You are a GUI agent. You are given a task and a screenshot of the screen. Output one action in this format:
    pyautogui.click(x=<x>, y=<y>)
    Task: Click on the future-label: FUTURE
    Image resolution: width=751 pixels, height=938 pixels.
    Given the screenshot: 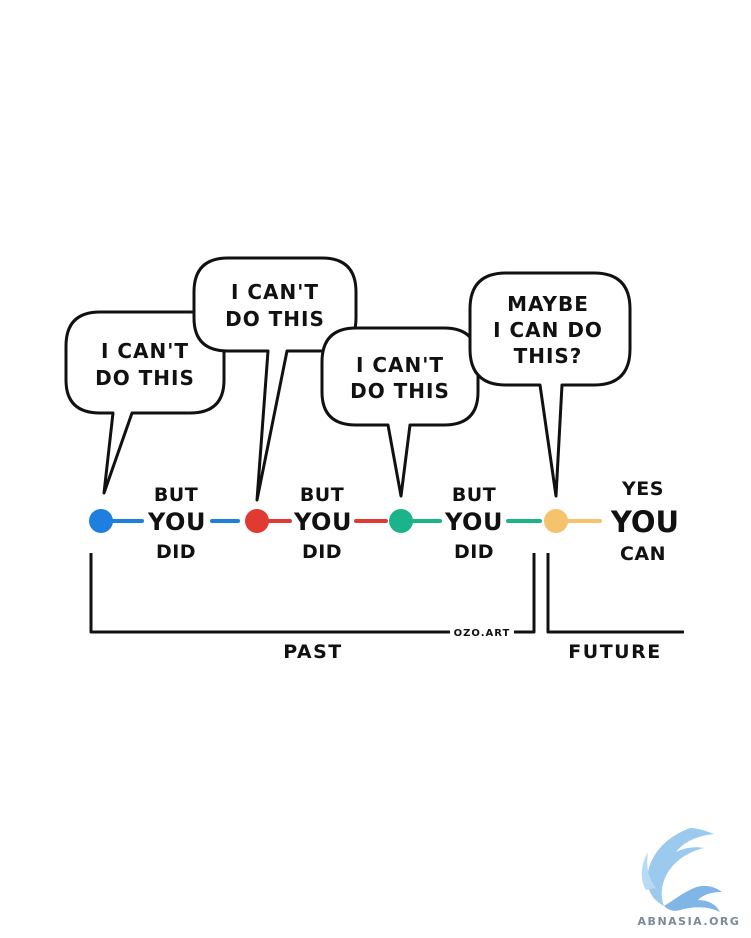 What is the action you would take?
    pyautogui.click(x=614, y=652)
    